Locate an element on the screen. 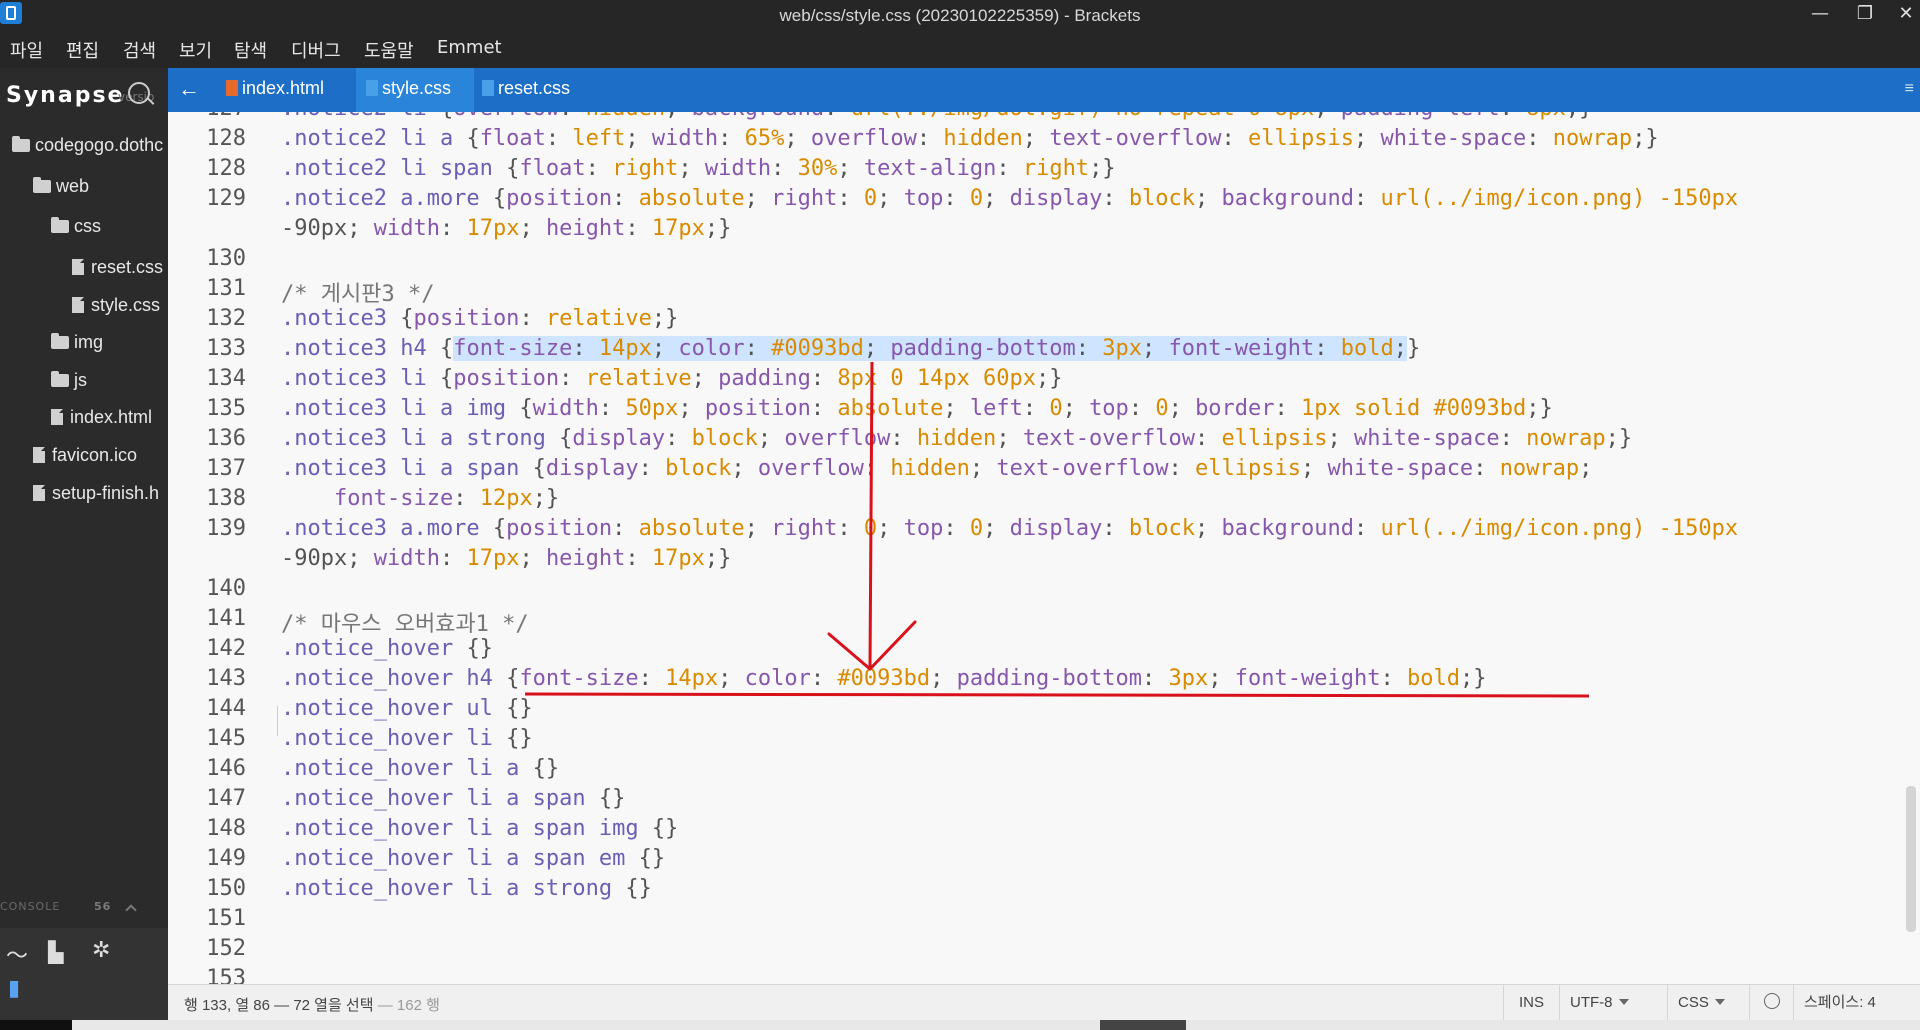 The height and width of the screenshot is (1030, 1920). taskbar-strip is located at coordinates (996, 1025).